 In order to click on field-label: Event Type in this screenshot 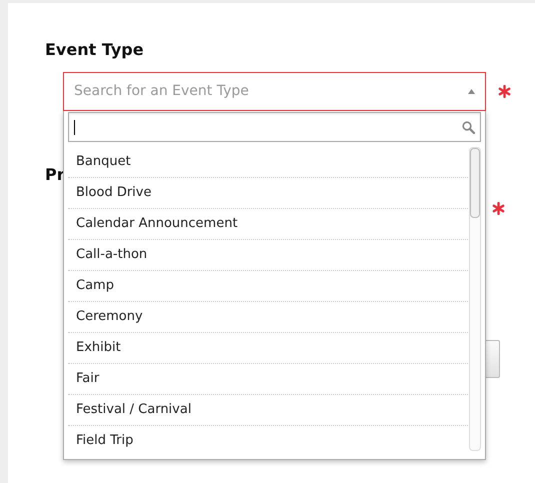, I will do `click(95, 50)`.